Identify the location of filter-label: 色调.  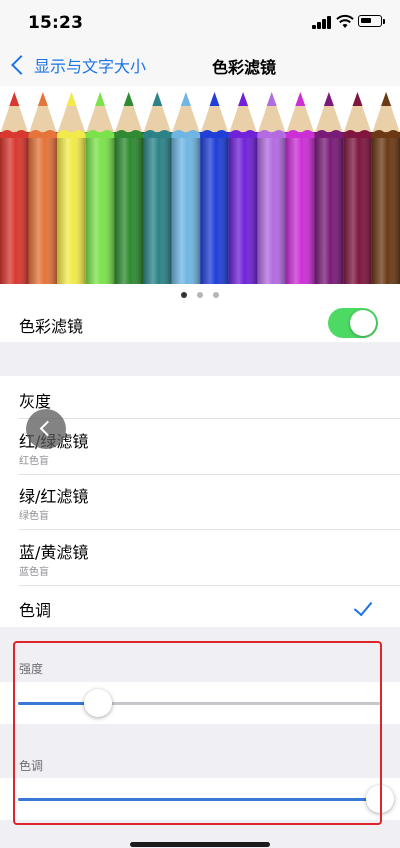
(35, 610).